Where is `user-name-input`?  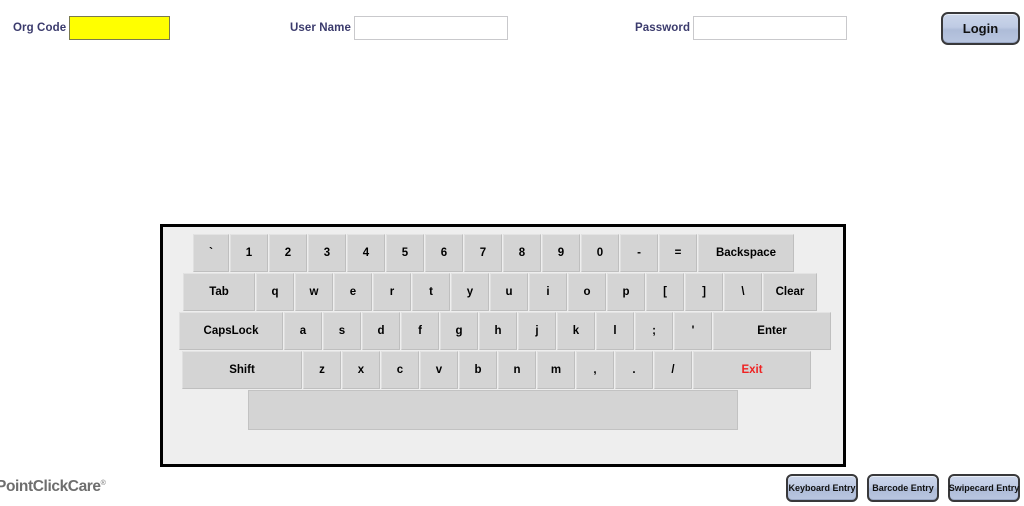 user-name-input is located at coordinates (431, 28).